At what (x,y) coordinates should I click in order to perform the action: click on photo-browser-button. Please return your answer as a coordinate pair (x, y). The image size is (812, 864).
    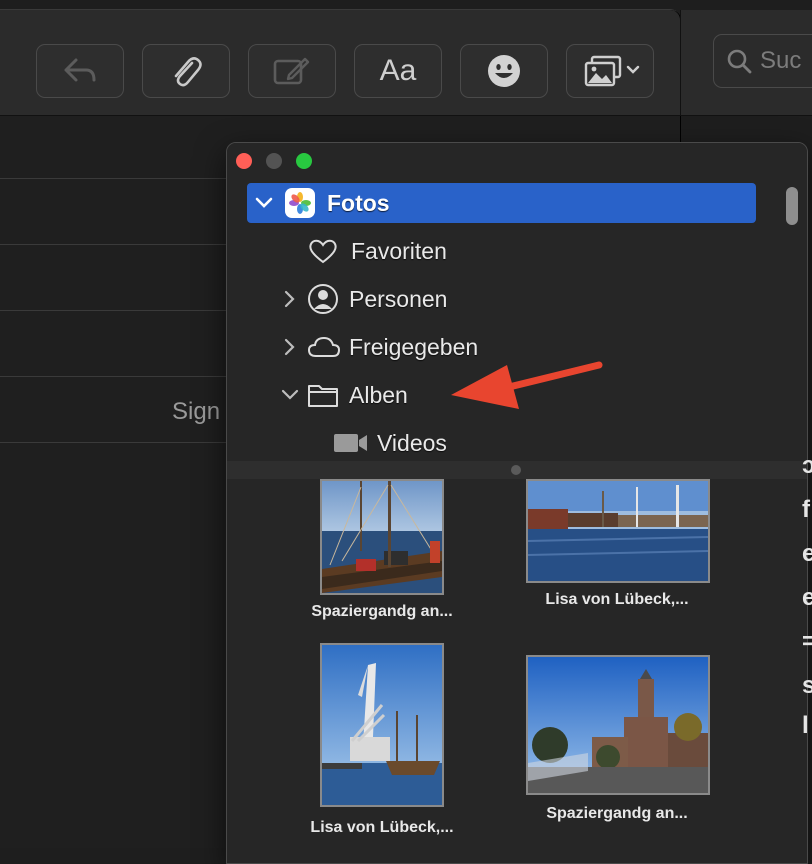
    Looking at the image, I should click on (610, 71).